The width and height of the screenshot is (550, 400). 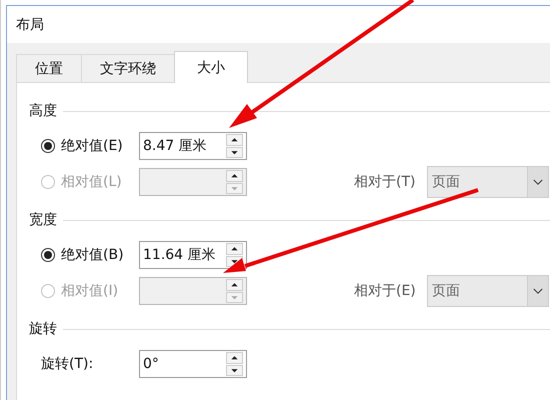 What do you see at coordinates (92, 255) in the screenshot?
I see `radio-label: 绝对值(B)` at bounding box center [92, 255].